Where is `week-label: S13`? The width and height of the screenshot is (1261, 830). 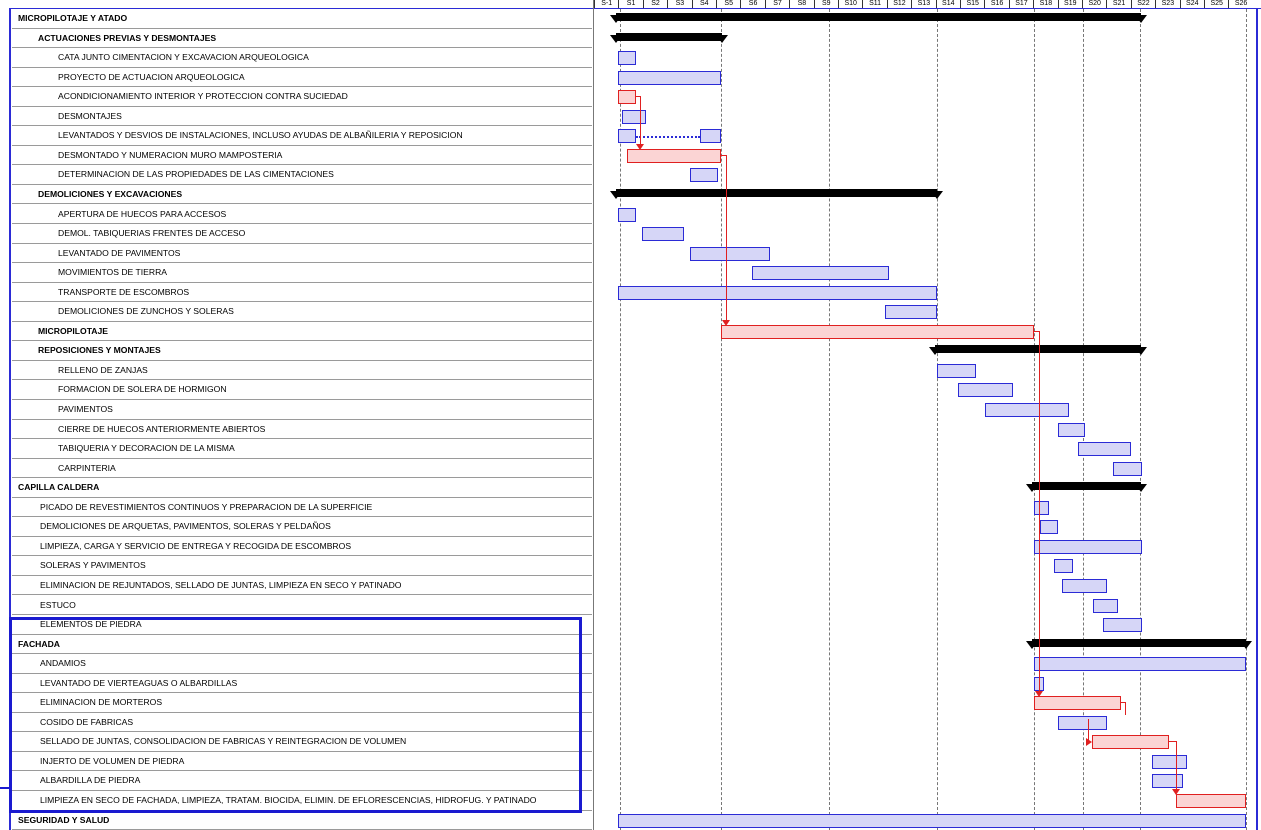
week-label: S13 is located at coordinates (923, 4).